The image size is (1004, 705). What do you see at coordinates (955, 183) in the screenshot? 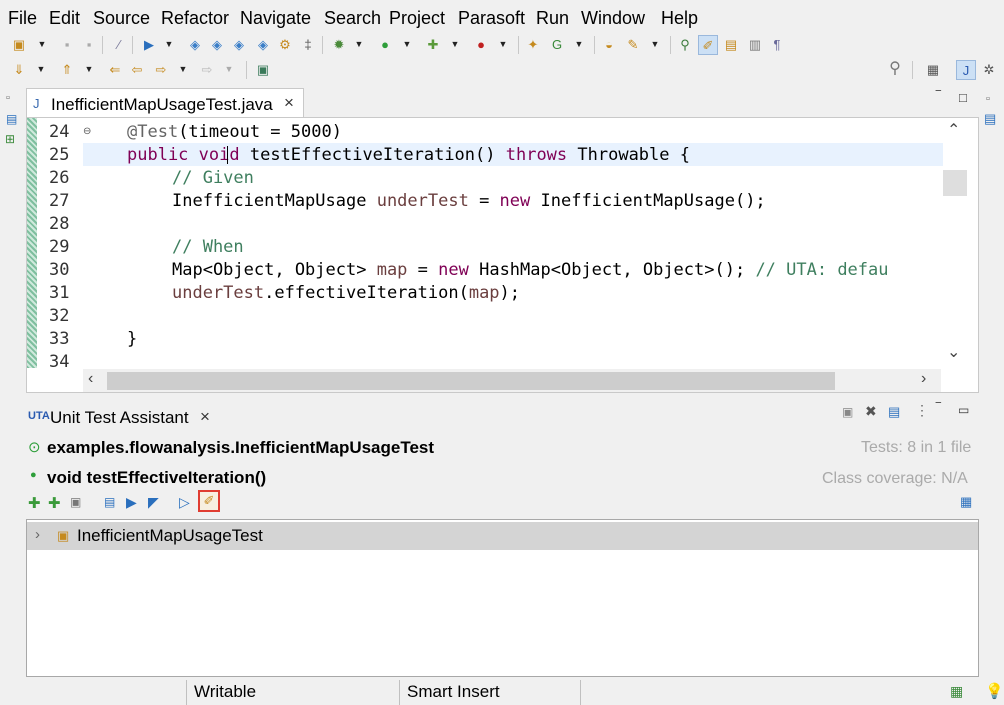
I see `vertical-scroll-thumb` at bounding box center [955, 183].